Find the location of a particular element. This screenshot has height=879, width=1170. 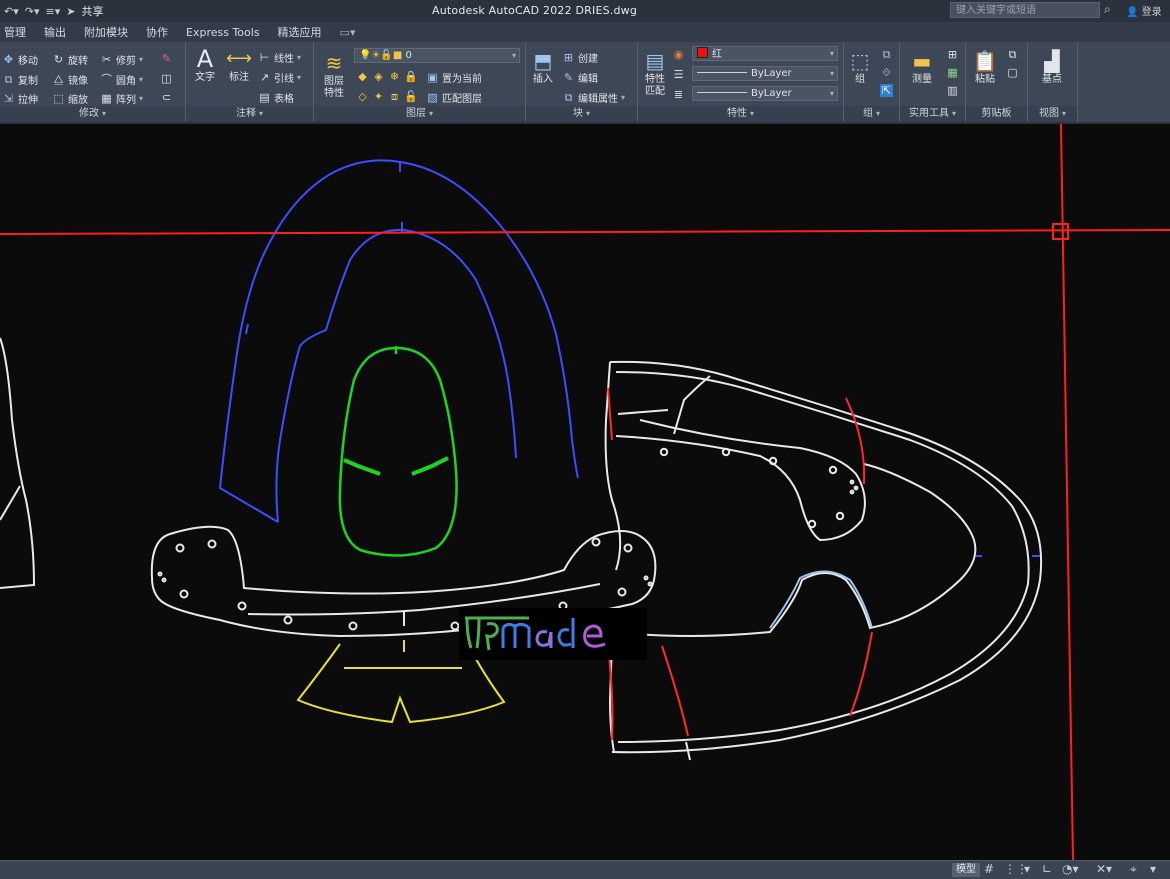

panel-layers-title: 图层 ▾ is located at coordinates (419, 114).